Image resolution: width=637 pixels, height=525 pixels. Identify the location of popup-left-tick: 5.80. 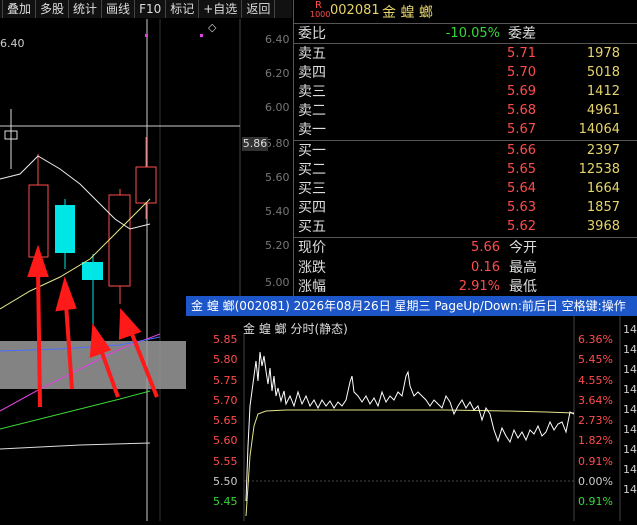
(225, 359).